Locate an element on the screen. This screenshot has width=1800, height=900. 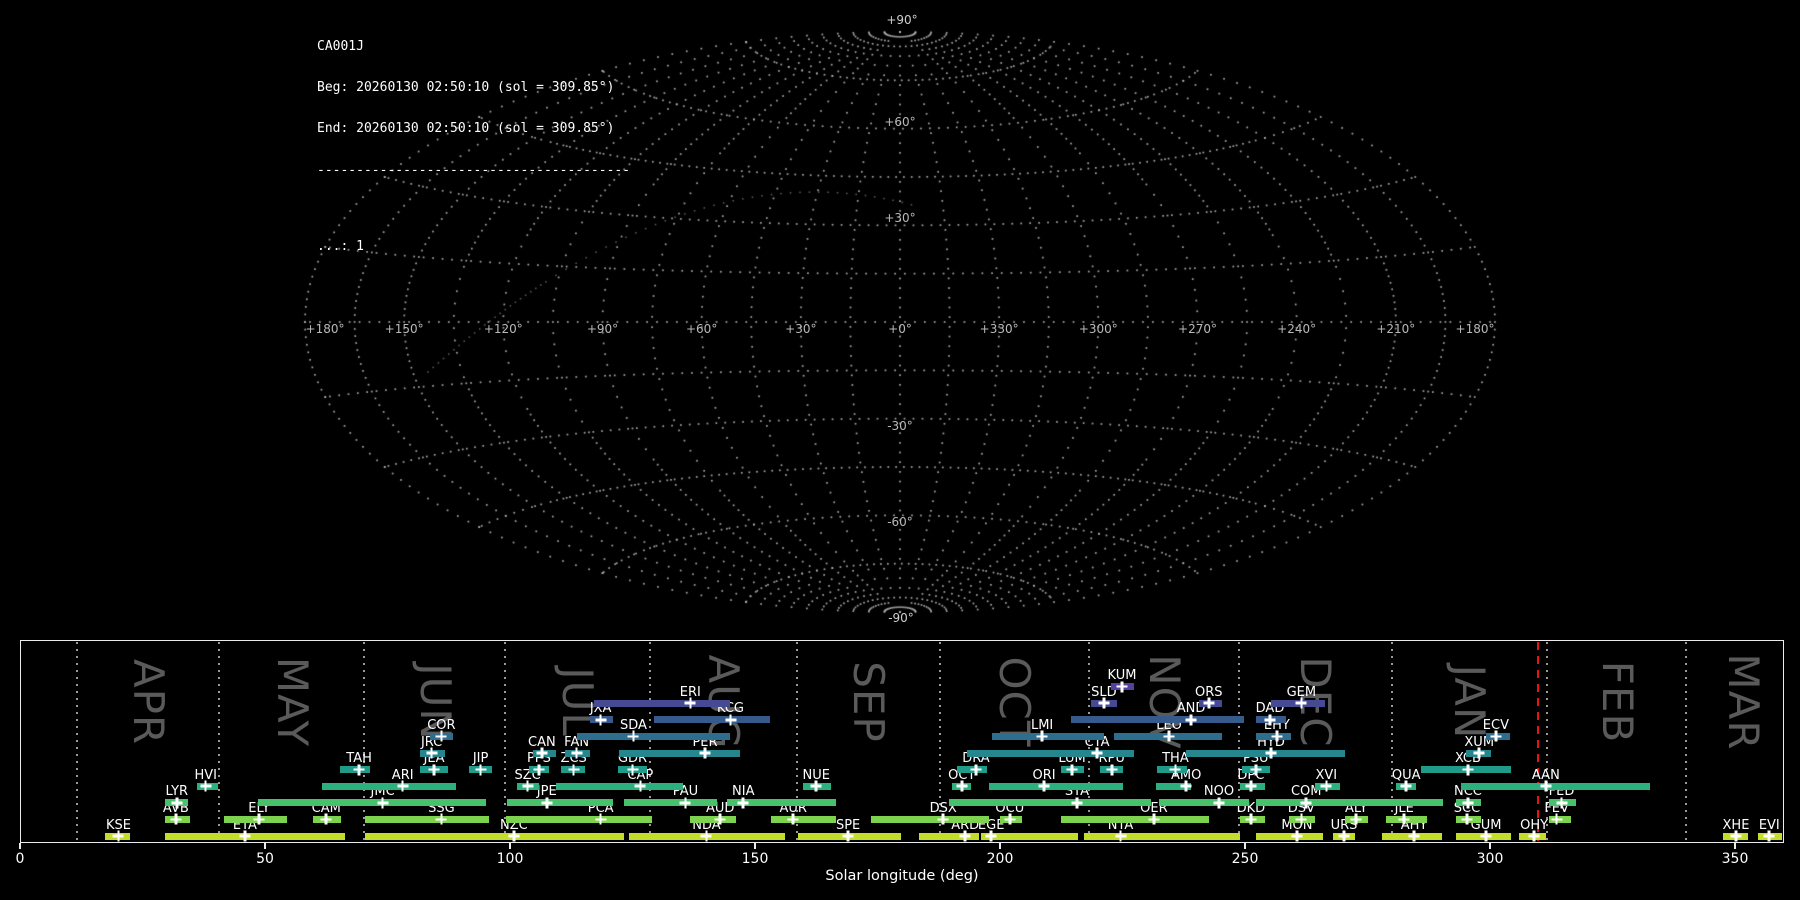
end-time-line: End: 20260130 02:50:10 (sol = 309.85°) is located at coordinates (466, 129).